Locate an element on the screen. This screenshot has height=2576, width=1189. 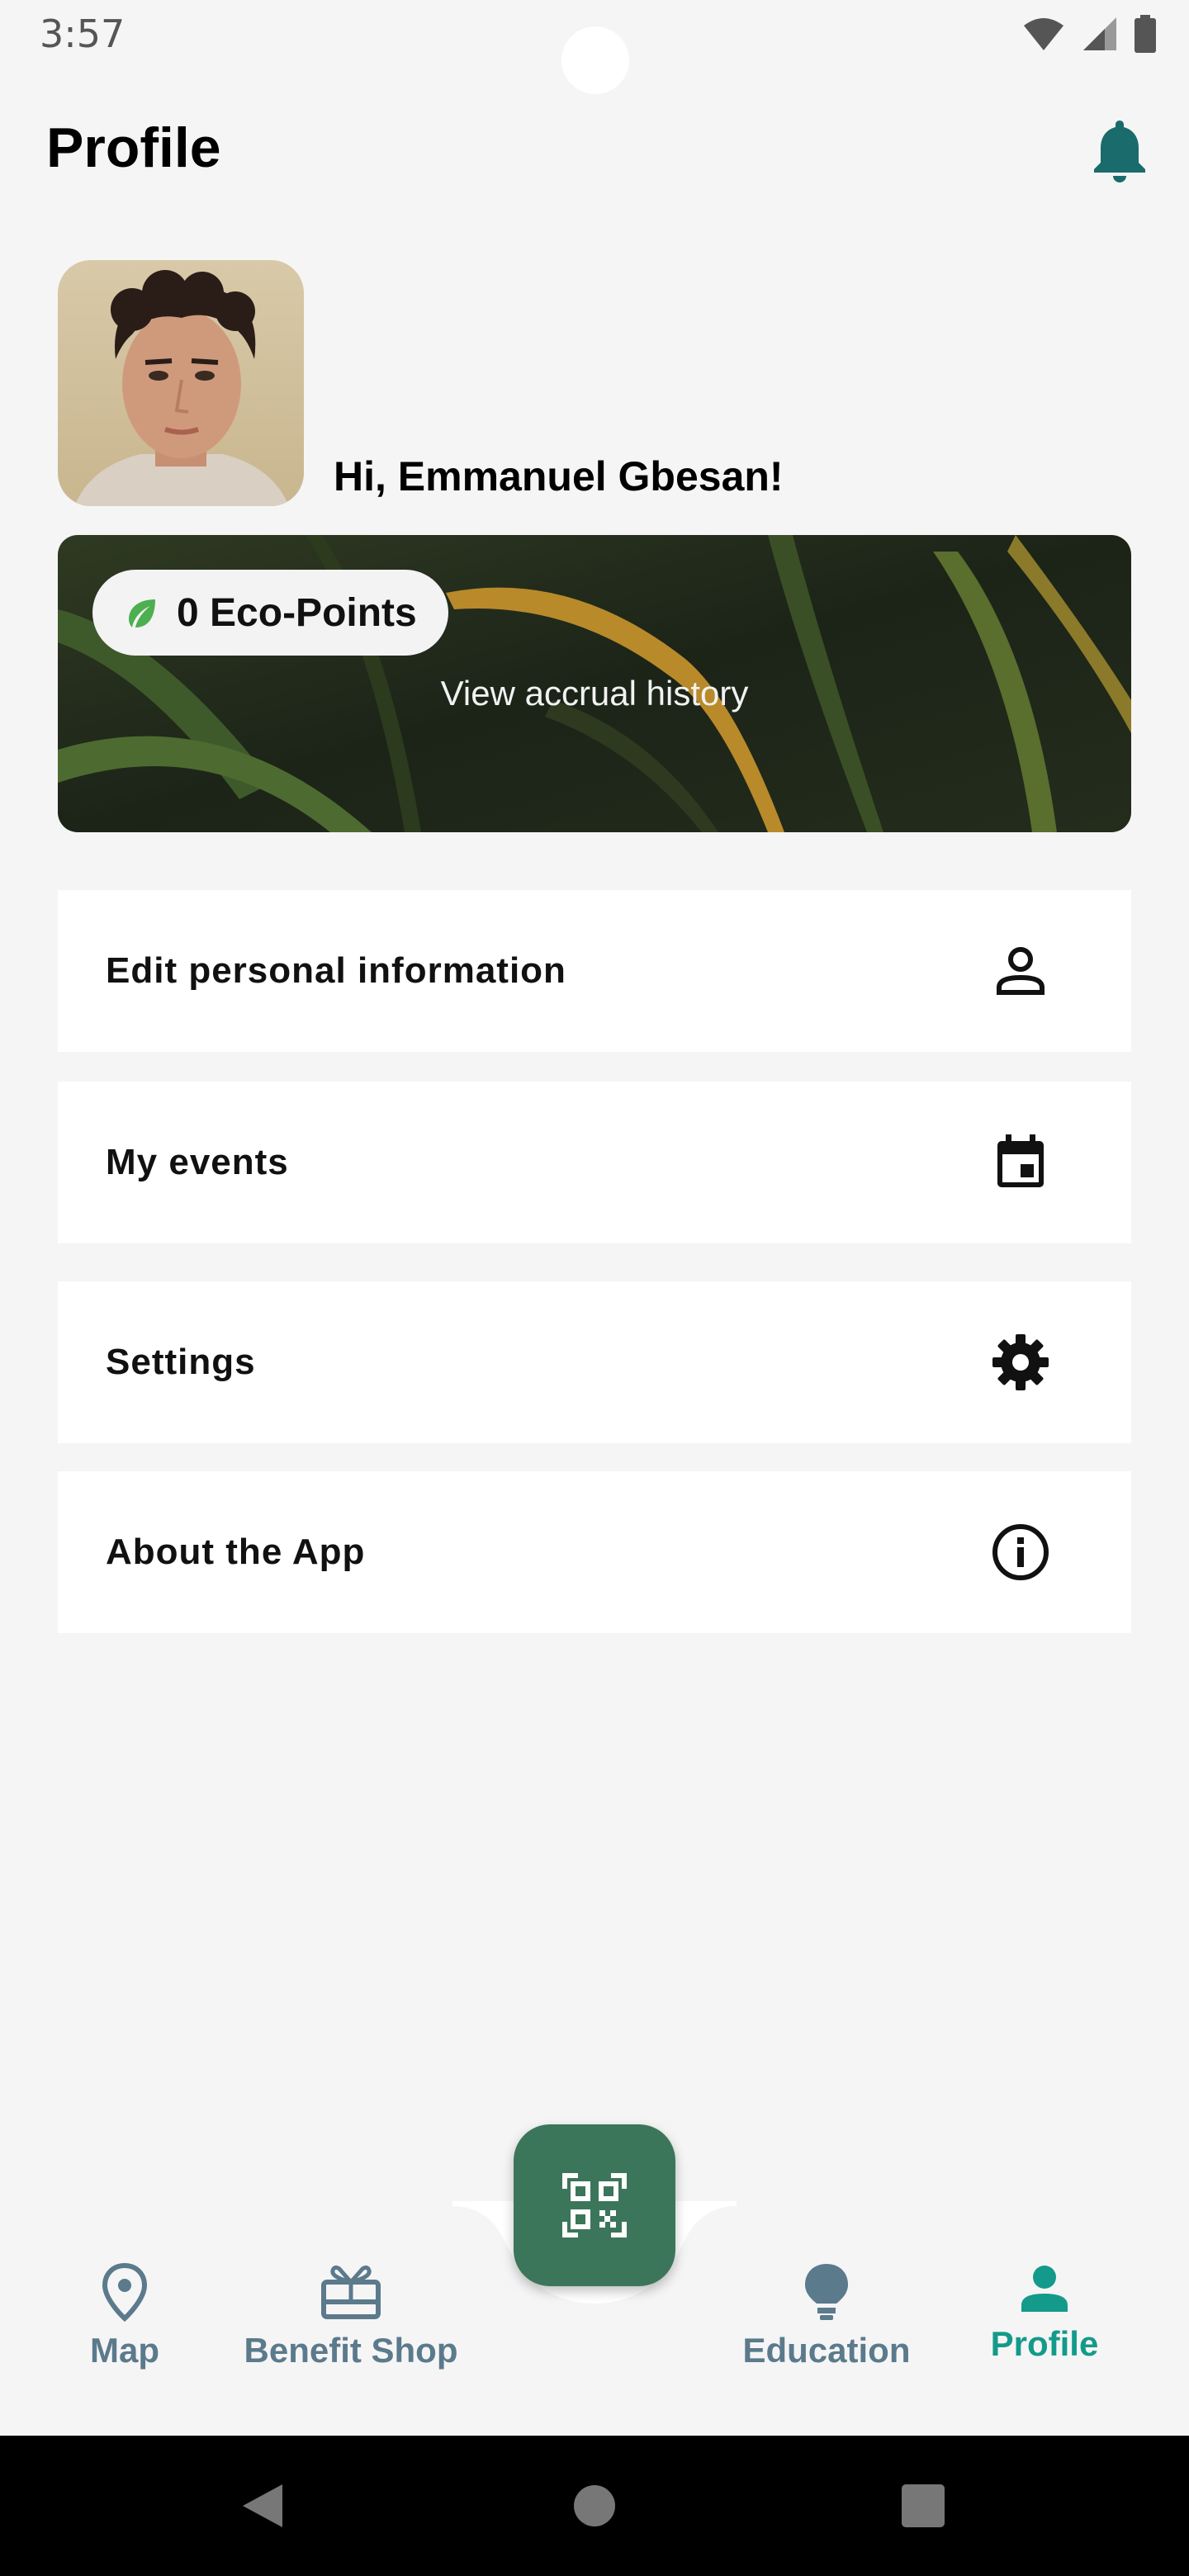
nav-label: Benefit Shop is located at coordinates (351, 2350).